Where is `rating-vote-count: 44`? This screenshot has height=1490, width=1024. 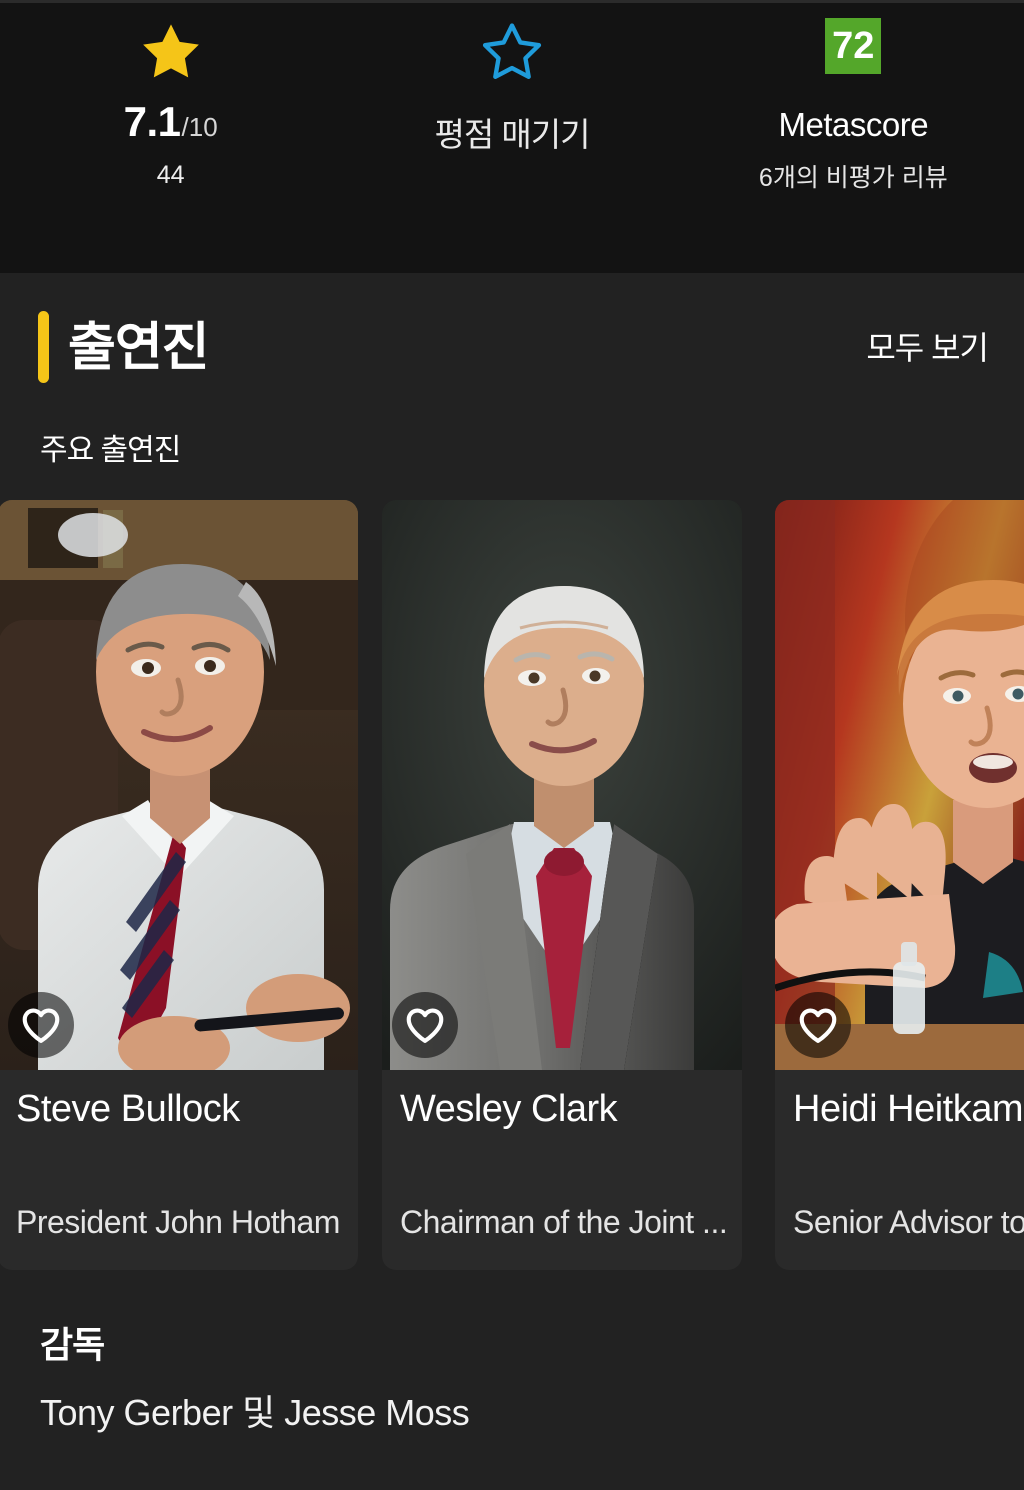 rating-vote-count: 44 is located at coordinates (170, 175).